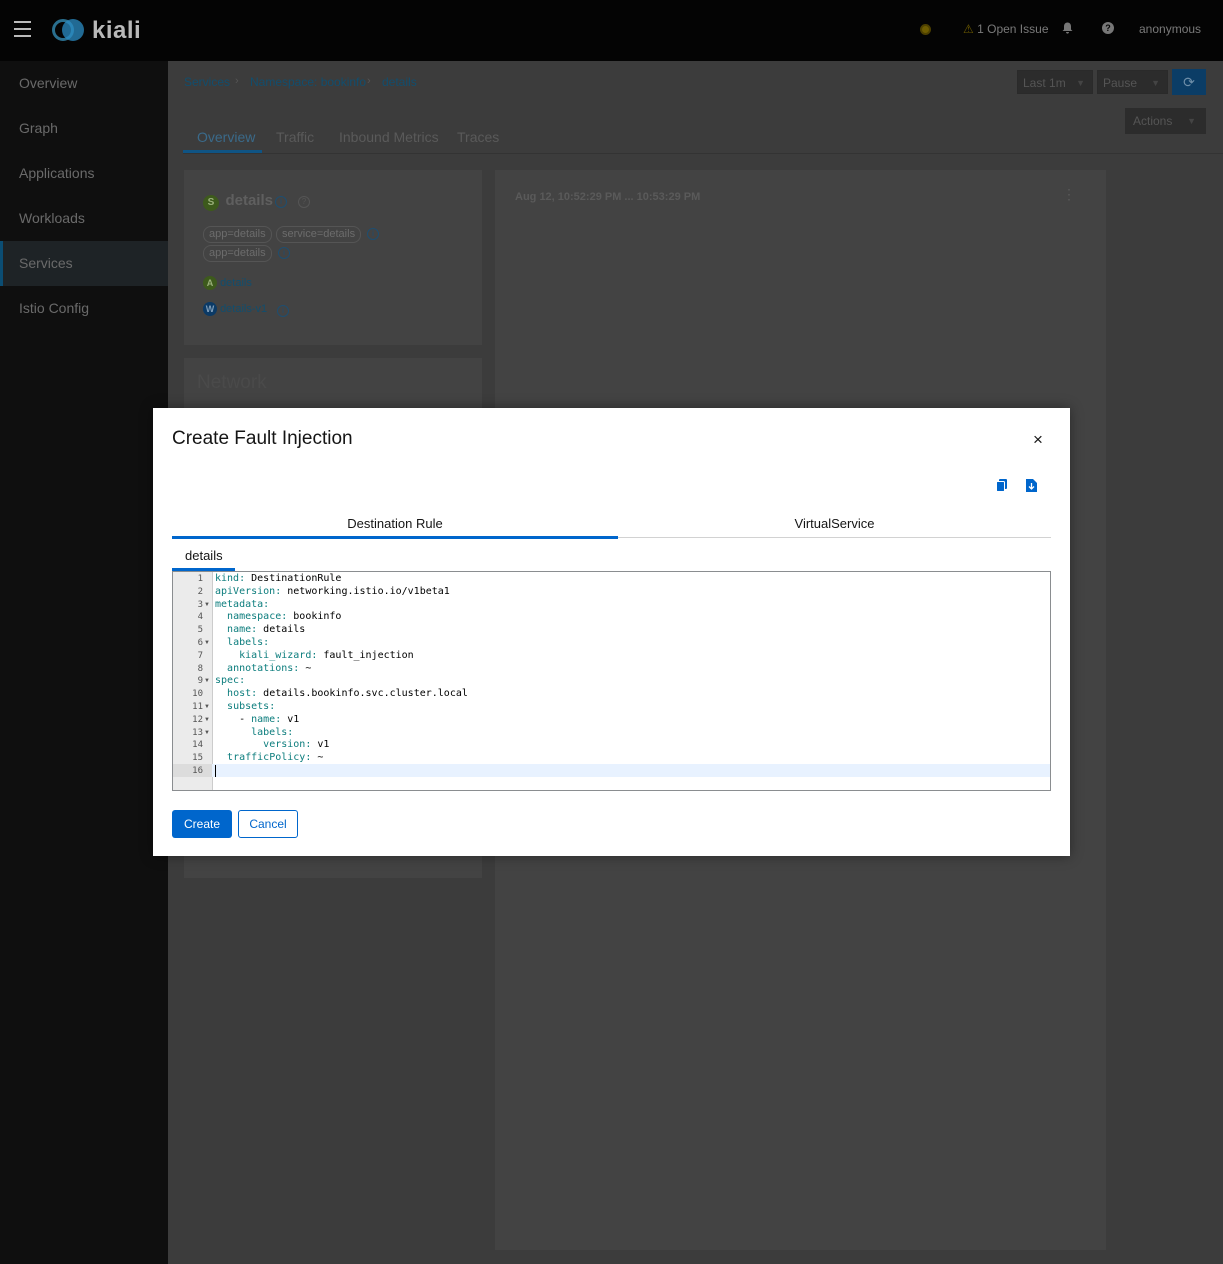 The height and width of the screenshot is (1264, 1223). What do you see at coordinates (84, 308) in the screenshot?
I see `sidebar-item-istio-config: Istio Config` at bounding box center [84, 308].